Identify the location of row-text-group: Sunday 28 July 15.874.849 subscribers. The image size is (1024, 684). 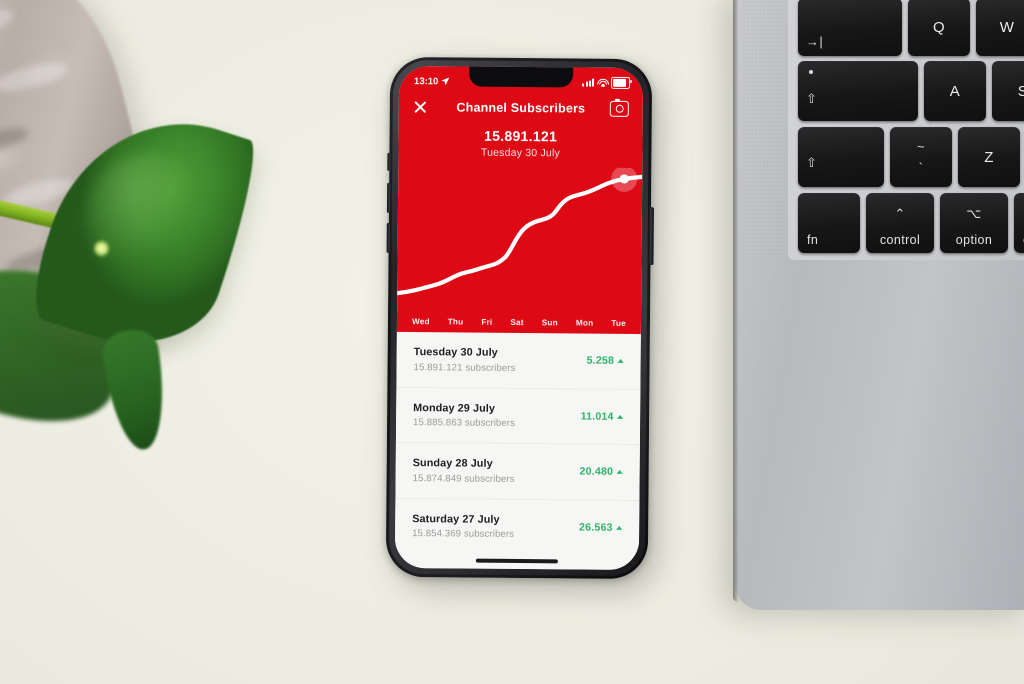
(464, 470).